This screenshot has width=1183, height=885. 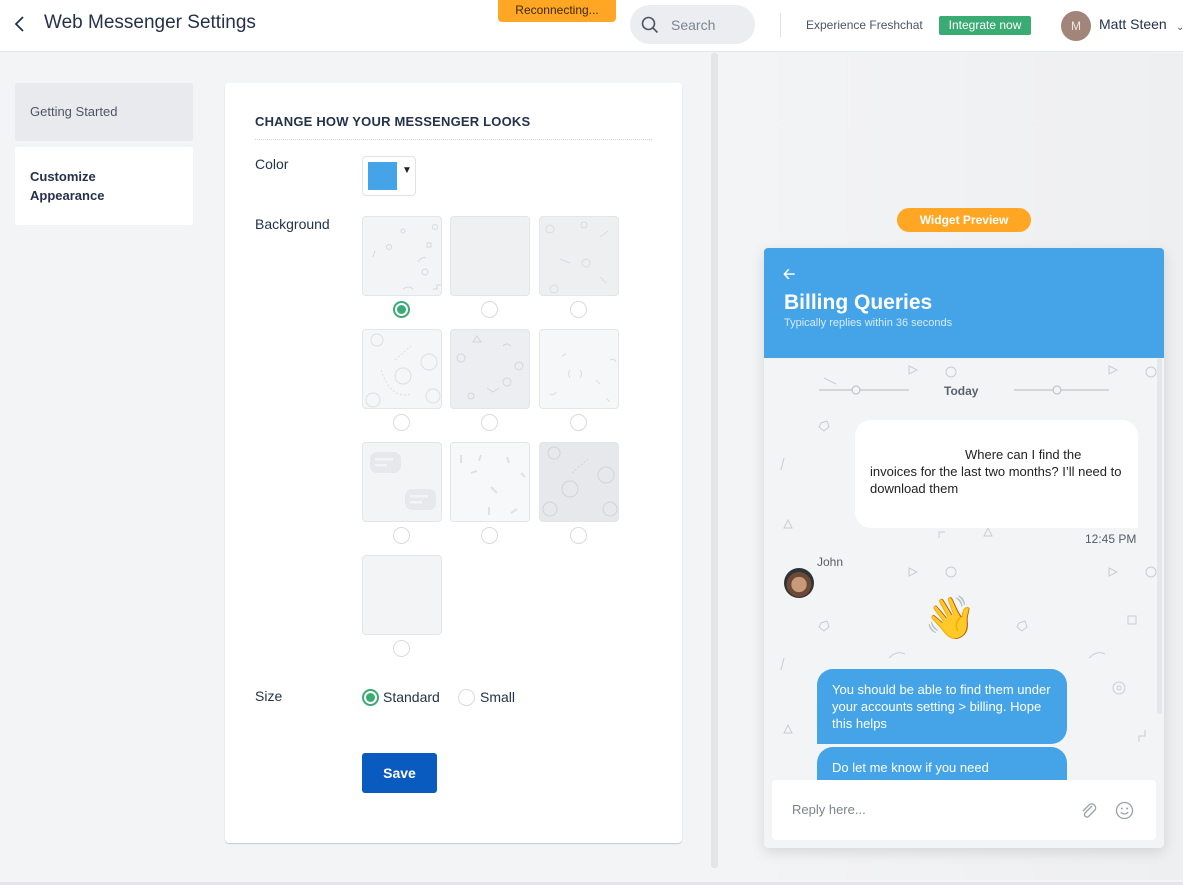 What do you see at coordinates (830, 562) in the screenshot?
I see `agent-name: John` at bounding box center [830, 562].